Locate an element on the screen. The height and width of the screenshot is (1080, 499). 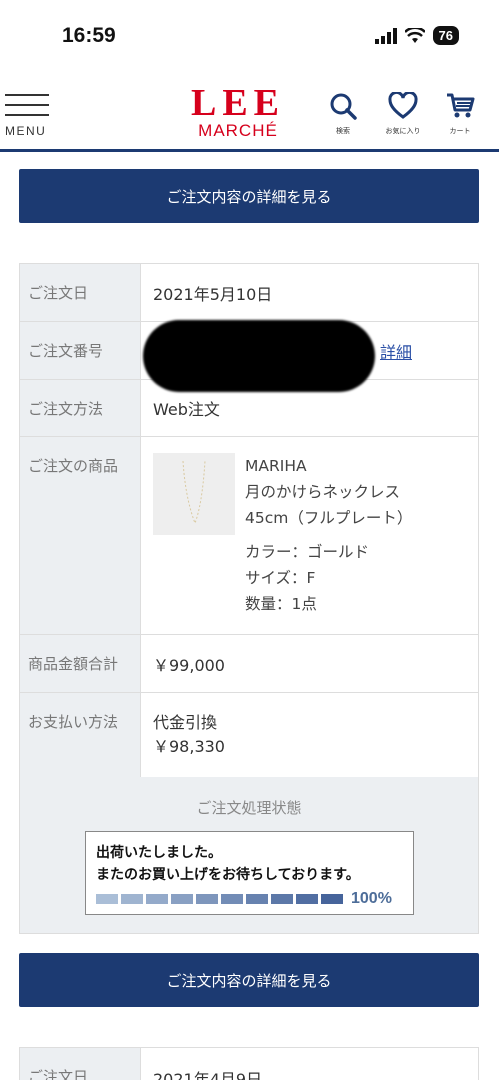
wifi-icon is located at coordinates (414, 35).